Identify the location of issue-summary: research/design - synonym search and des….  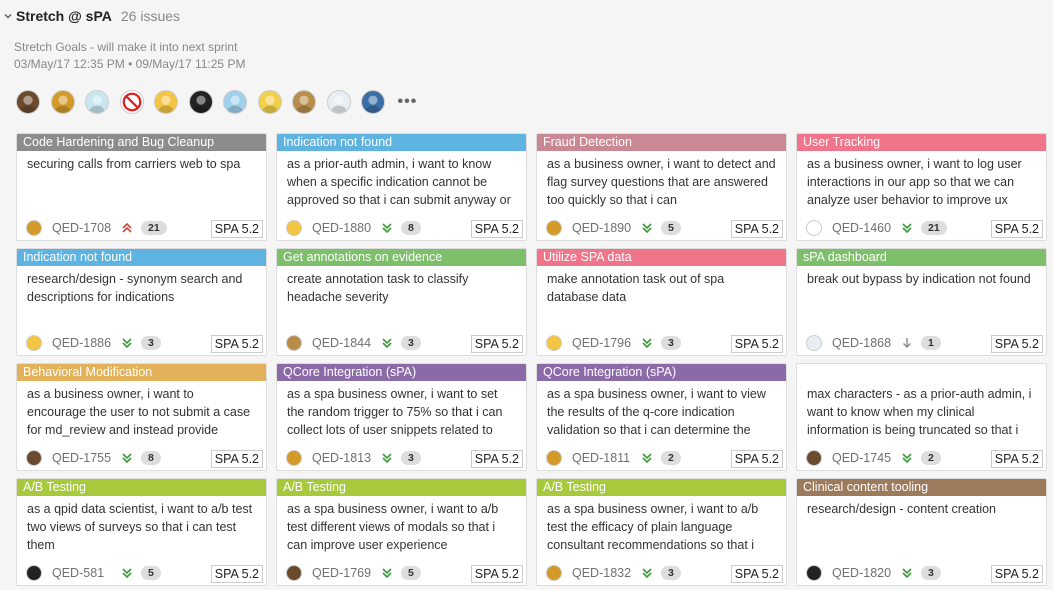
(135, 288).